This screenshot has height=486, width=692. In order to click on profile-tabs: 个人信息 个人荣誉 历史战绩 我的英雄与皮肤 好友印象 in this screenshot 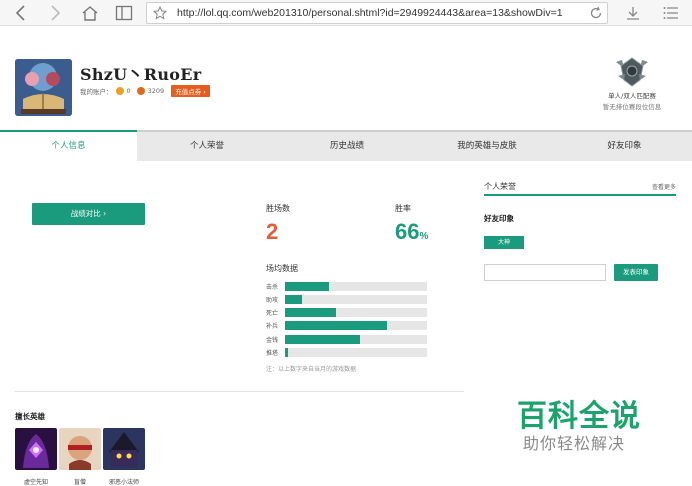, I will do `click(346, 145)`.